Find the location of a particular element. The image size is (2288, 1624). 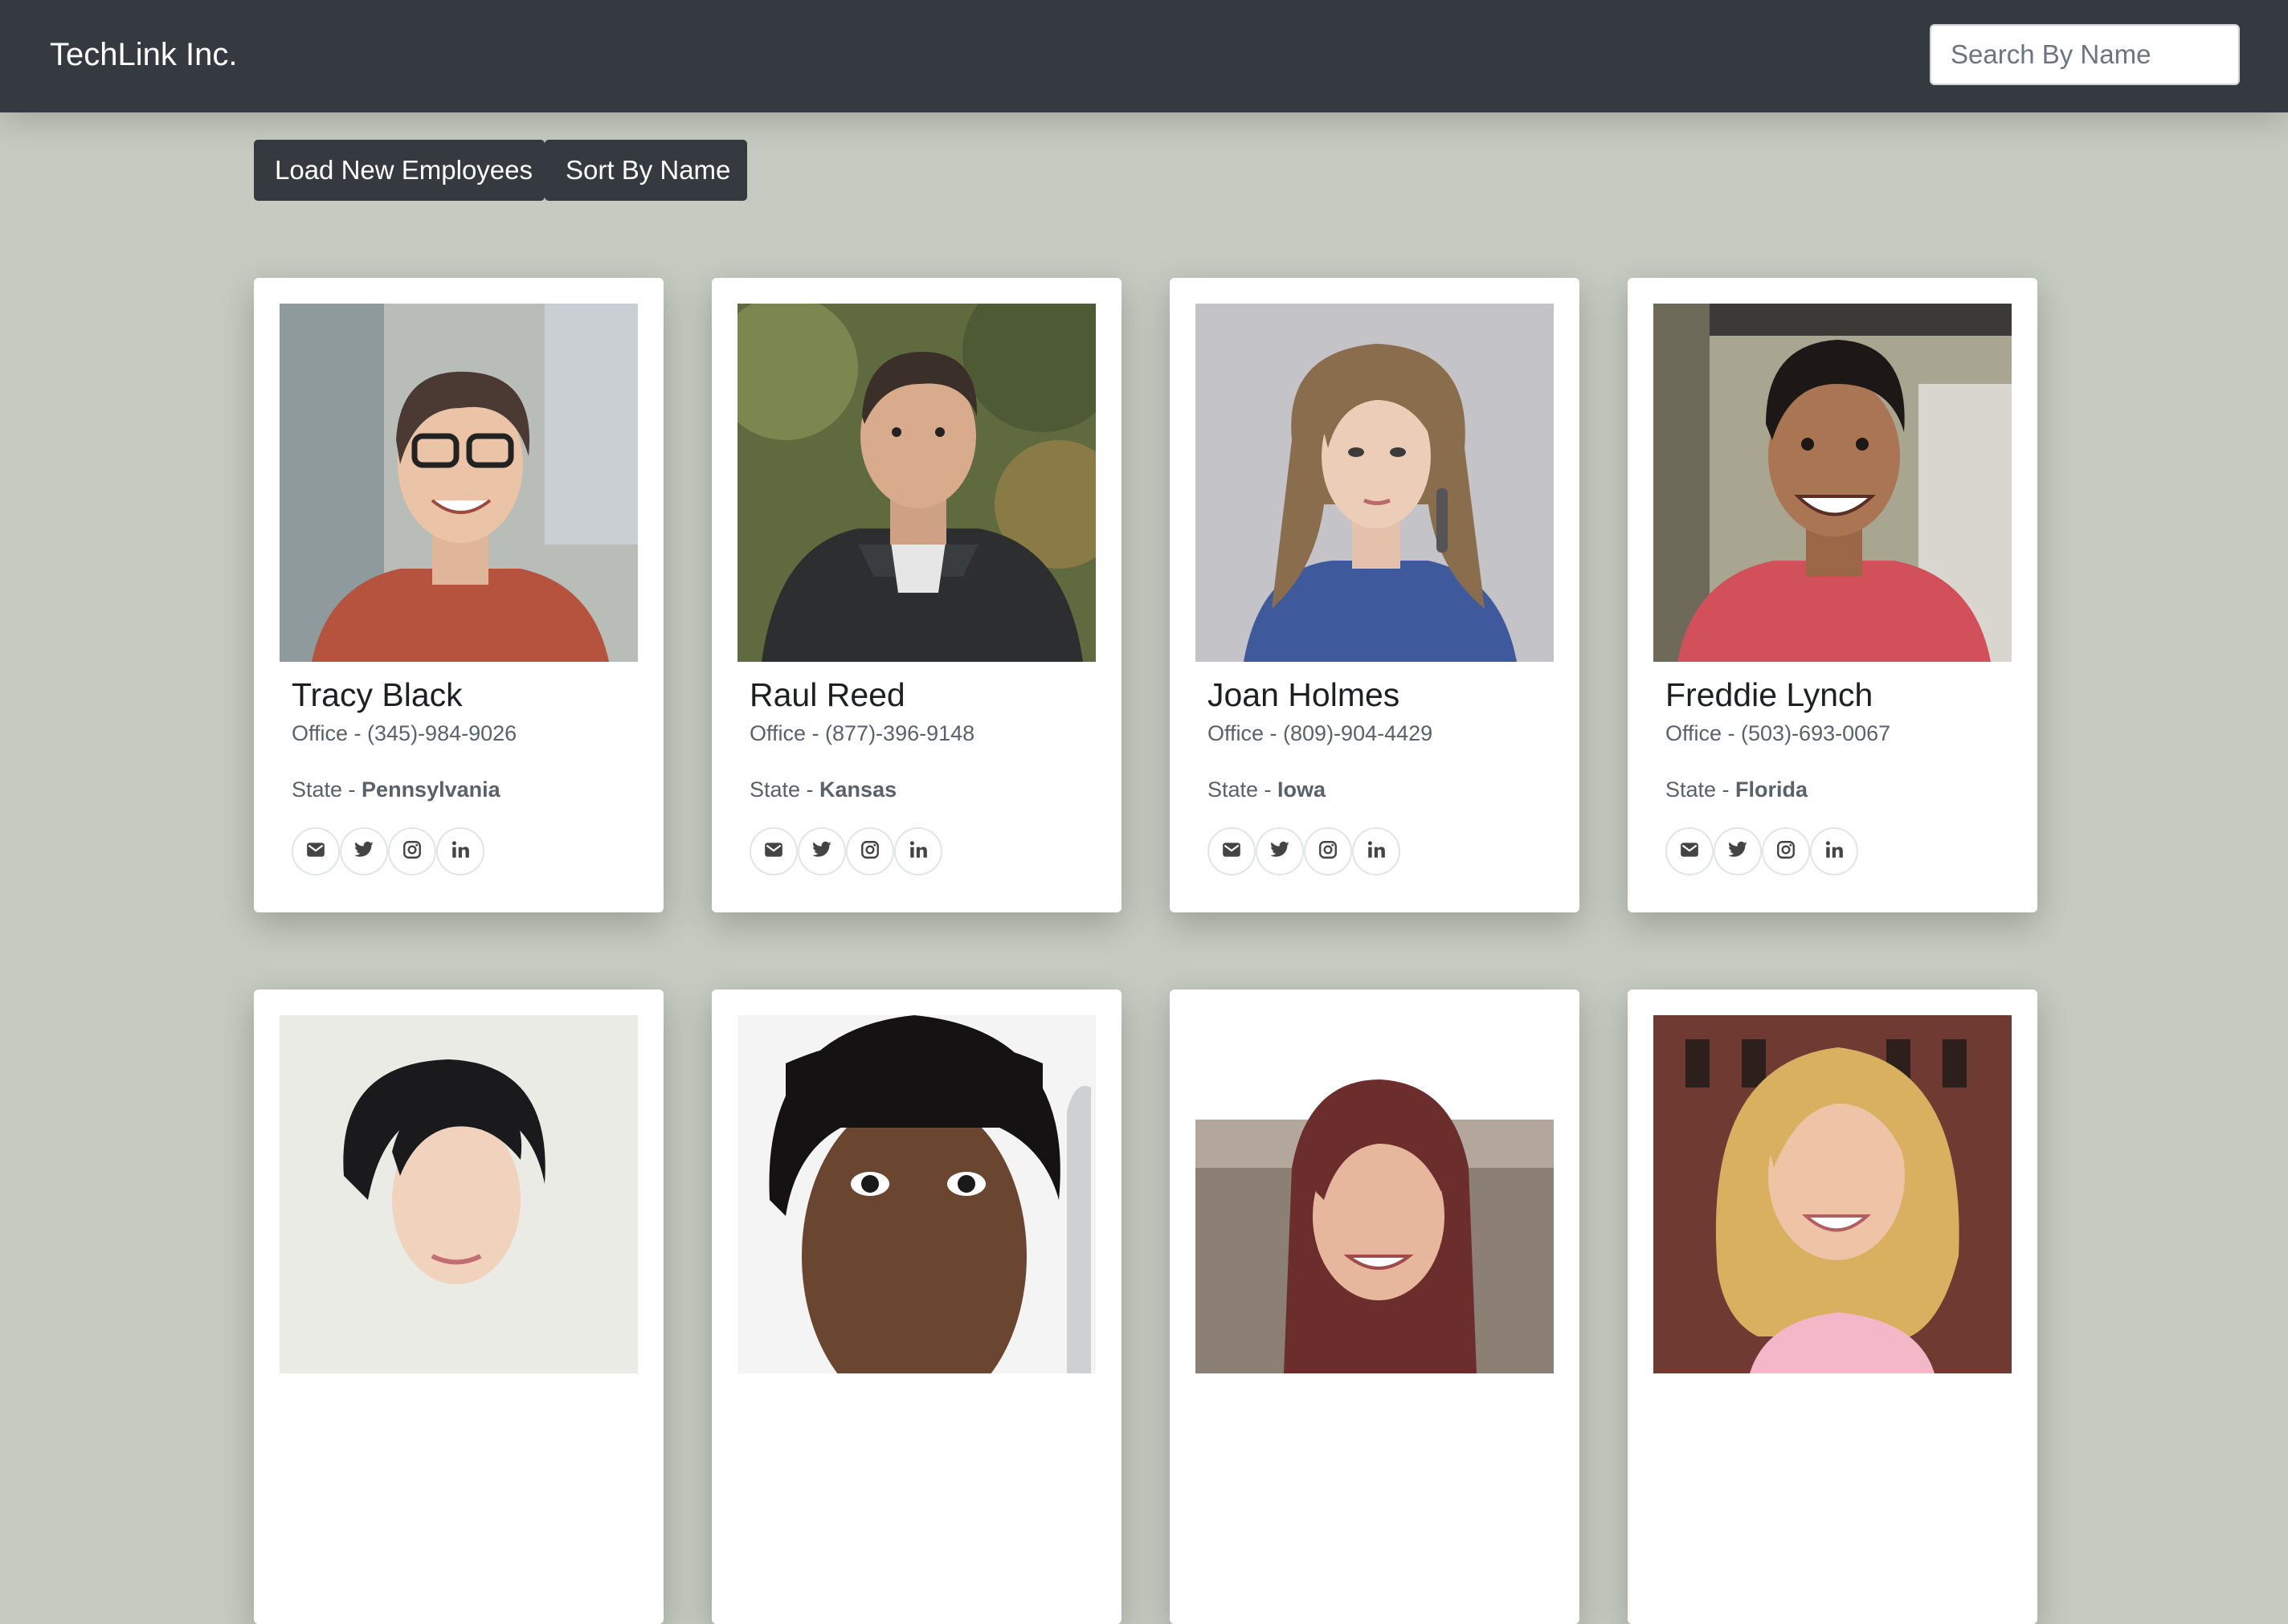

employee-office-phone: Office - (503)-693-0067 is located at coordinates (1778, 733).